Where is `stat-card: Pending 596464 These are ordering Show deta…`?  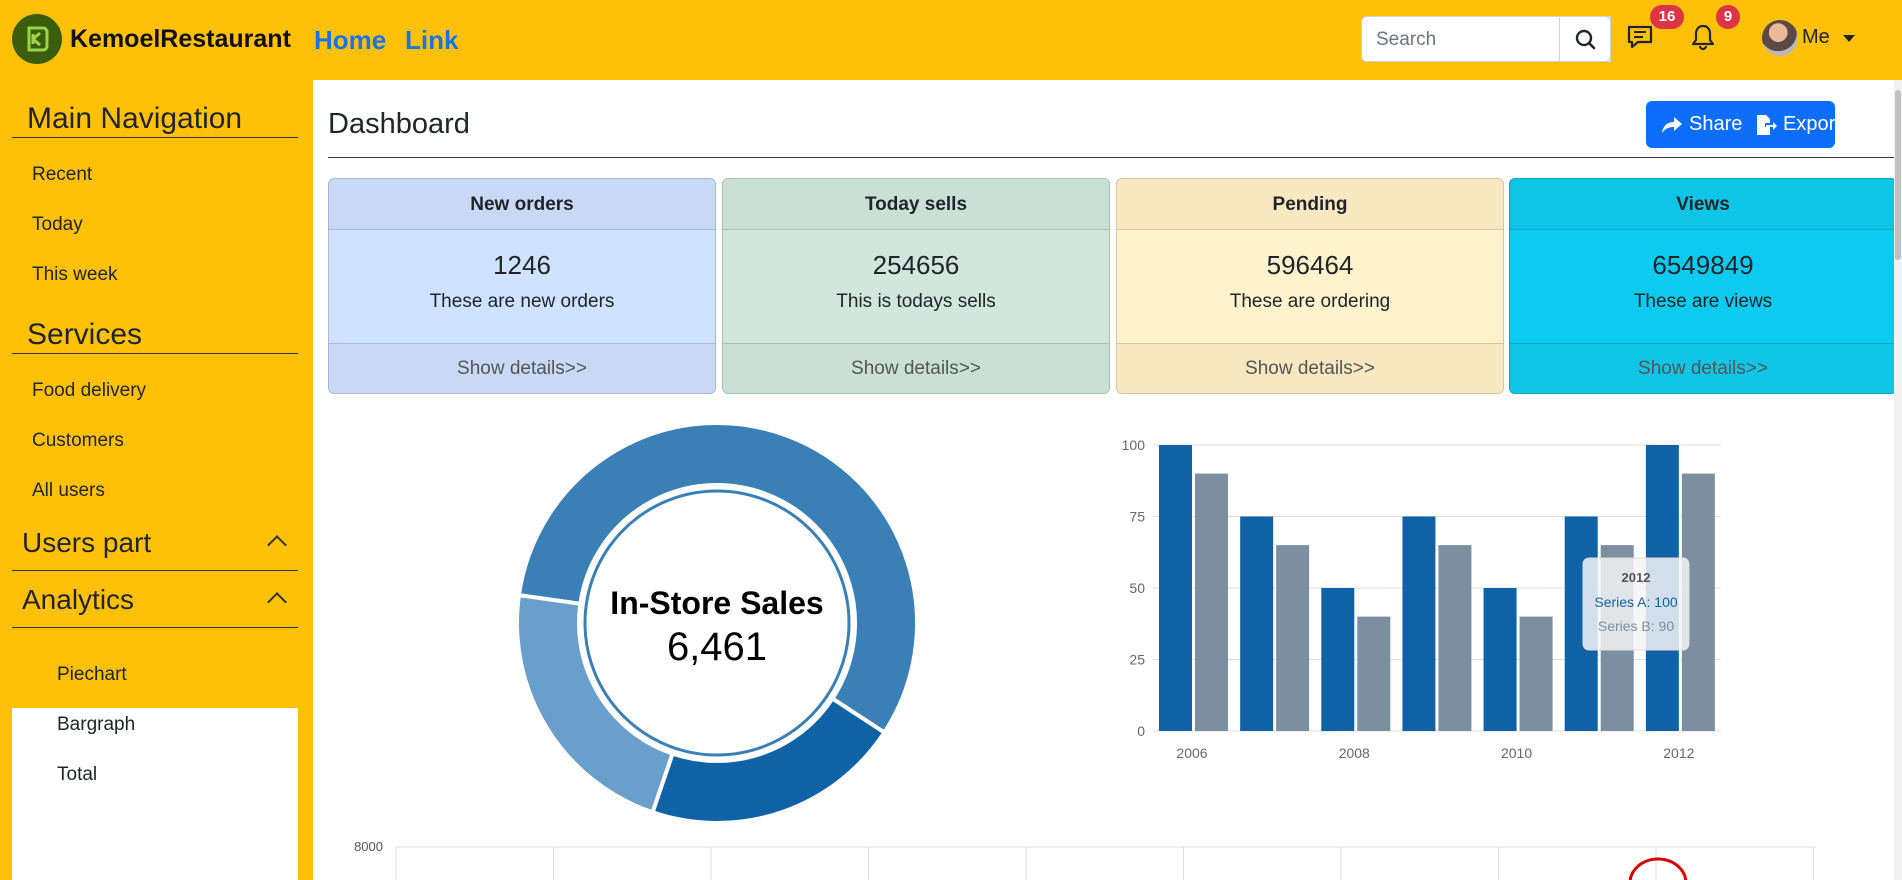 stat-card: Pending 596464 These are ordering Show deta… is located at coordinates (1310, 286).